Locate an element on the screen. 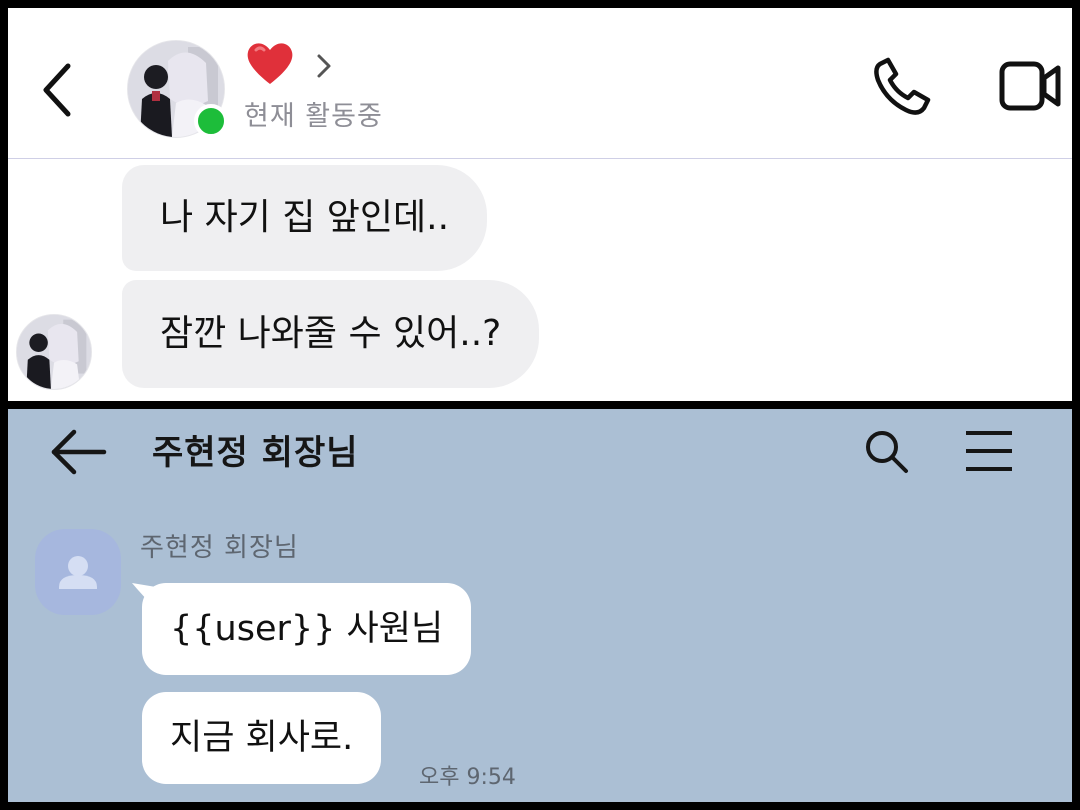 This screenshot has width=1080, height=810. sender-name: 주현정 회장님 is located at coordinates (219, 548).